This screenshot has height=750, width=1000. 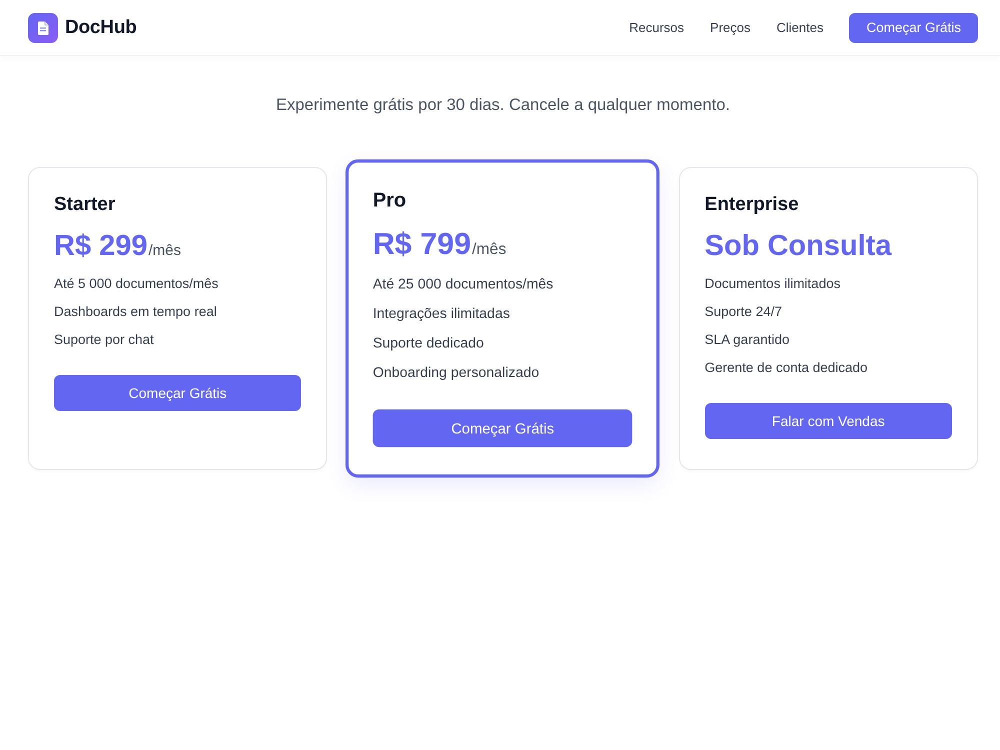 I want to click on nav-link: Preços, so click(x=730, y=27).